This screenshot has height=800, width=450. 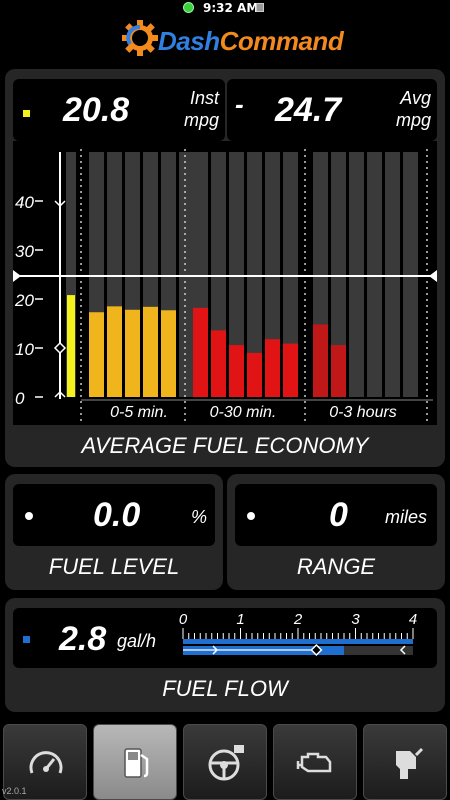 What do you see at coordinates (405, 517) in the screenshot?
I see `range-unit: miles` at bounding box center [405, 517].